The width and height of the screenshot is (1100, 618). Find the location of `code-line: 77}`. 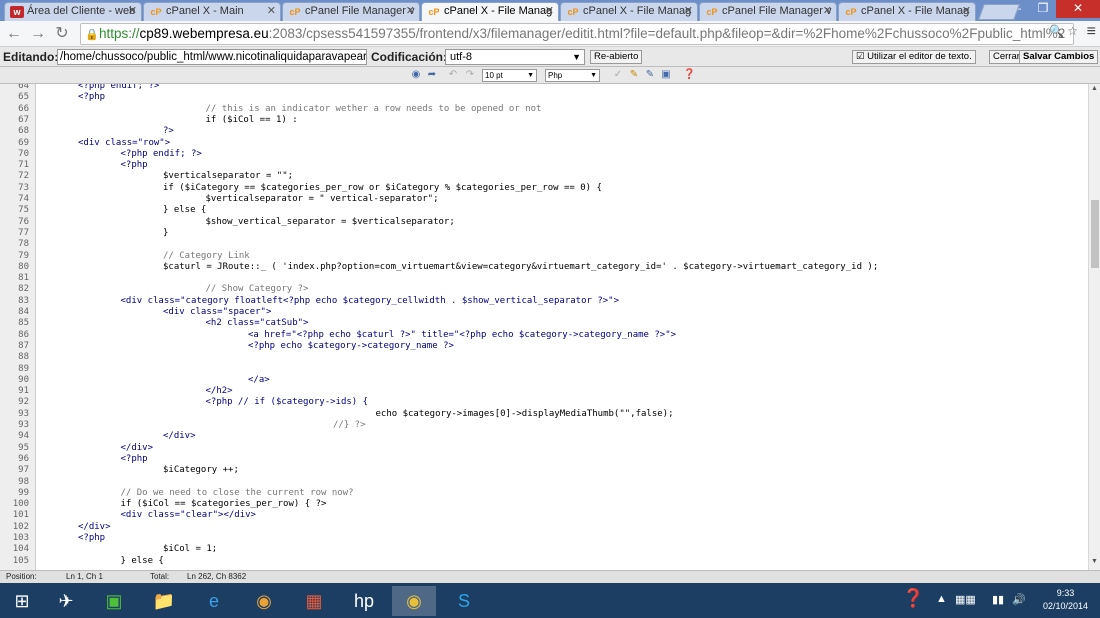

code-line: 77} is located at coordinates (544, 233).